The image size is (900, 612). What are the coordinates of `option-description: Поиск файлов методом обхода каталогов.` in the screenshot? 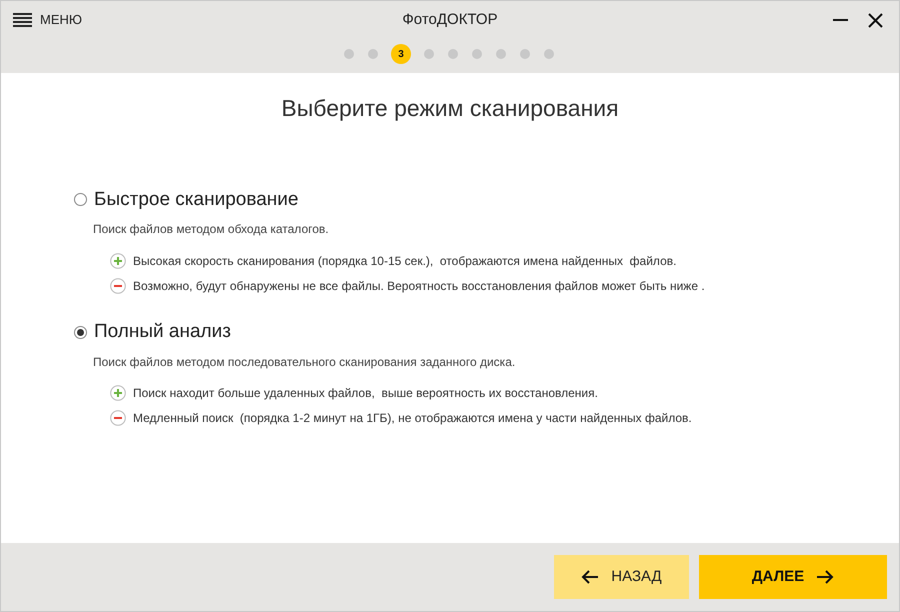 It's located at (211, 229).